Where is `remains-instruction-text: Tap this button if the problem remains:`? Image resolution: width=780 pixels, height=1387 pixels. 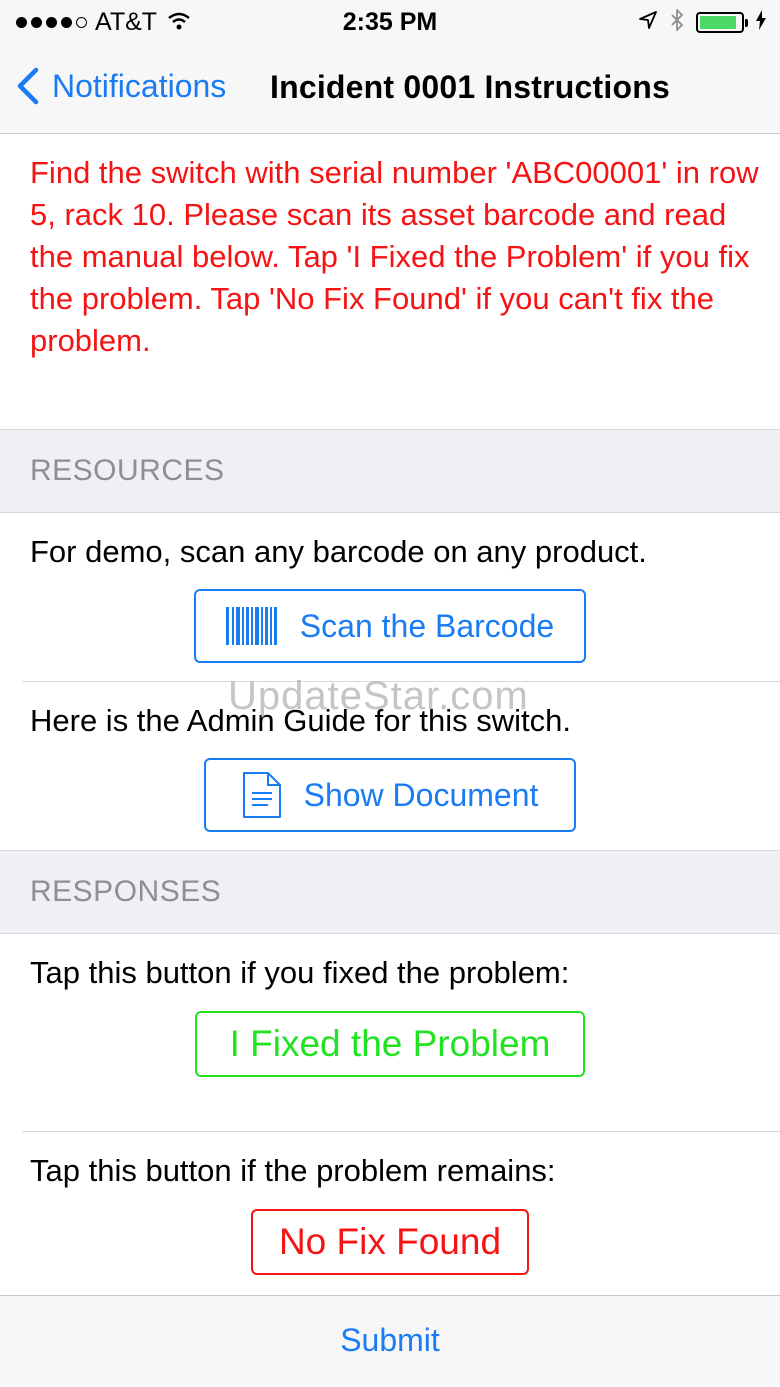 remains-instruction-text: Tap this button if the problem remains: is located at coordinates (293, 1170).